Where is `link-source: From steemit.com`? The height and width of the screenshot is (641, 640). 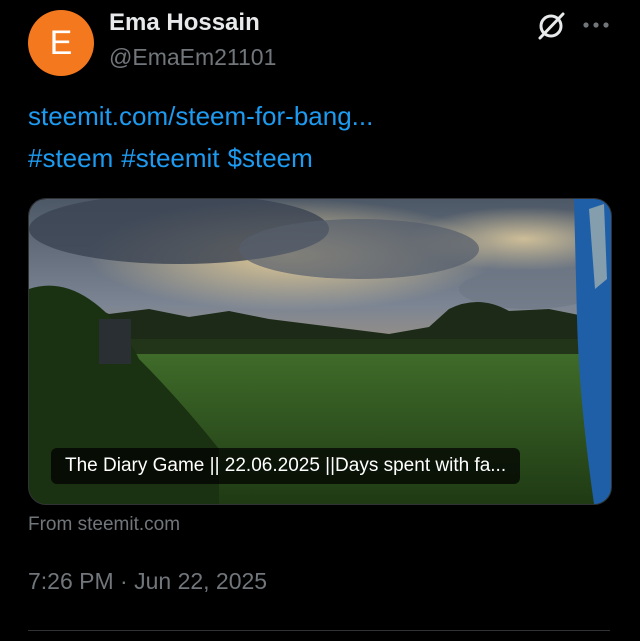
link-source: From steemit.com is located at coordinates (104, 525).